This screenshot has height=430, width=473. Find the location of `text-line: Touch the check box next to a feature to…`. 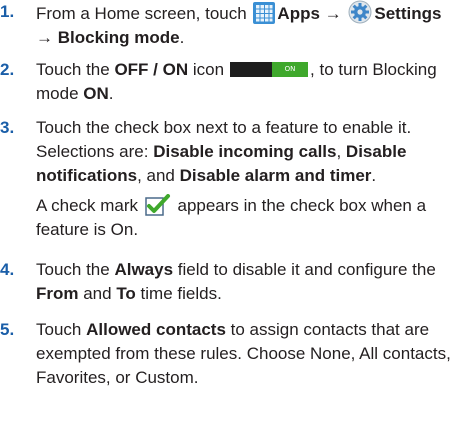

text-line: Touch the check box next to a feature to… is located at coordinates (224, 127).